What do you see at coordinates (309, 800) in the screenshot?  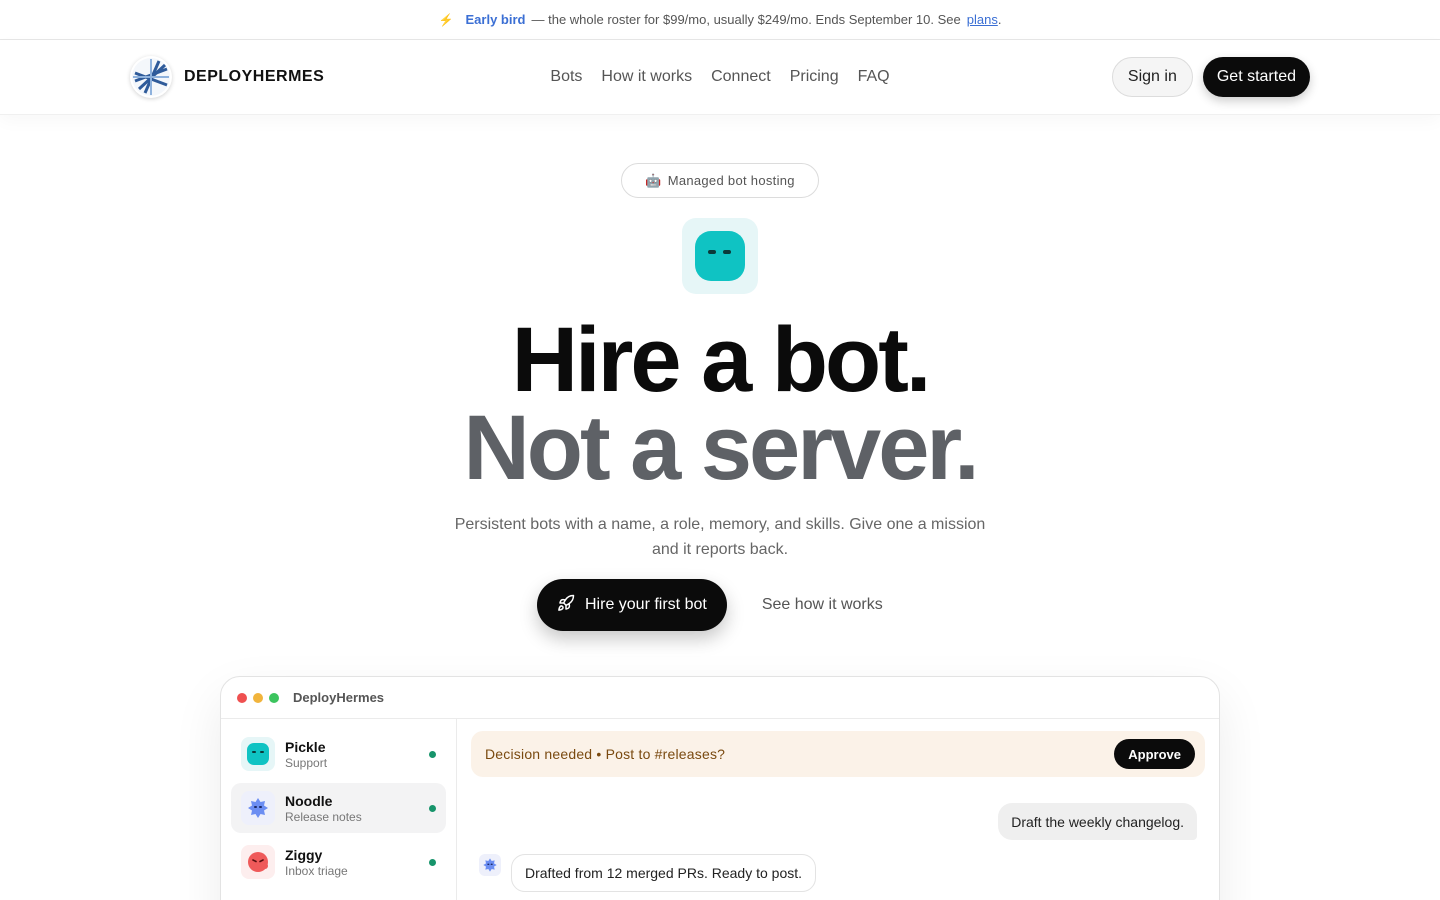 I see `bot-name: Noodle` at bounding box center [309, 800].